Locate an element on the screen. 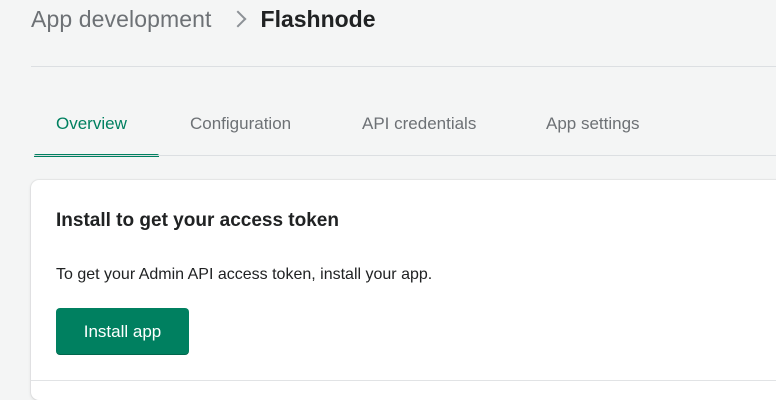 This screenshot has height=400, width=776. card-title: Install to get your access token is located at coordinates (197, 220).